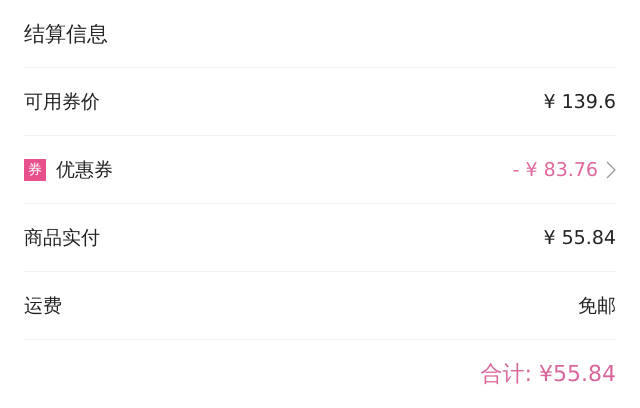 Image resolution: width=640 pixels, height=408 pixels. What do you see at coordinates (66, 34) in the screenshot?
I see `section-title: 结算信息` at bounding box center [66, 34].